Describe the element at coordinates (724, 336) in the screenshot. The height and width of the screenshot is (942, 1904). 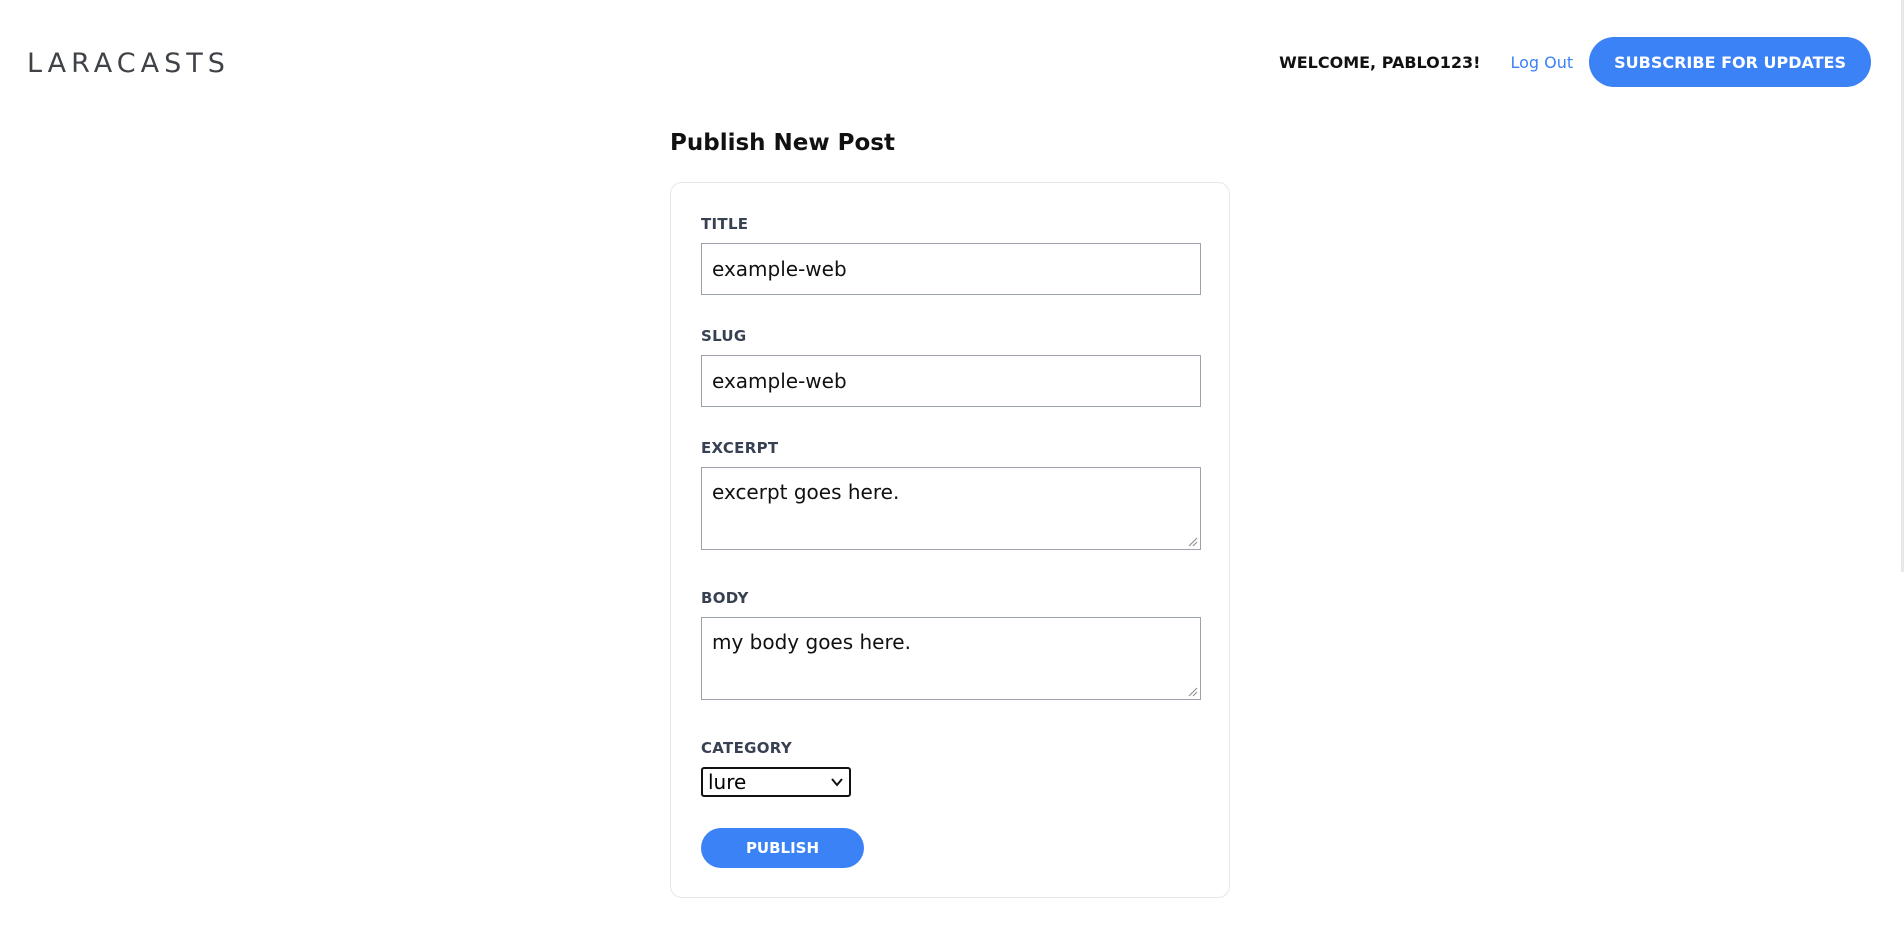
I see `slug-label: SLUG` at that location.